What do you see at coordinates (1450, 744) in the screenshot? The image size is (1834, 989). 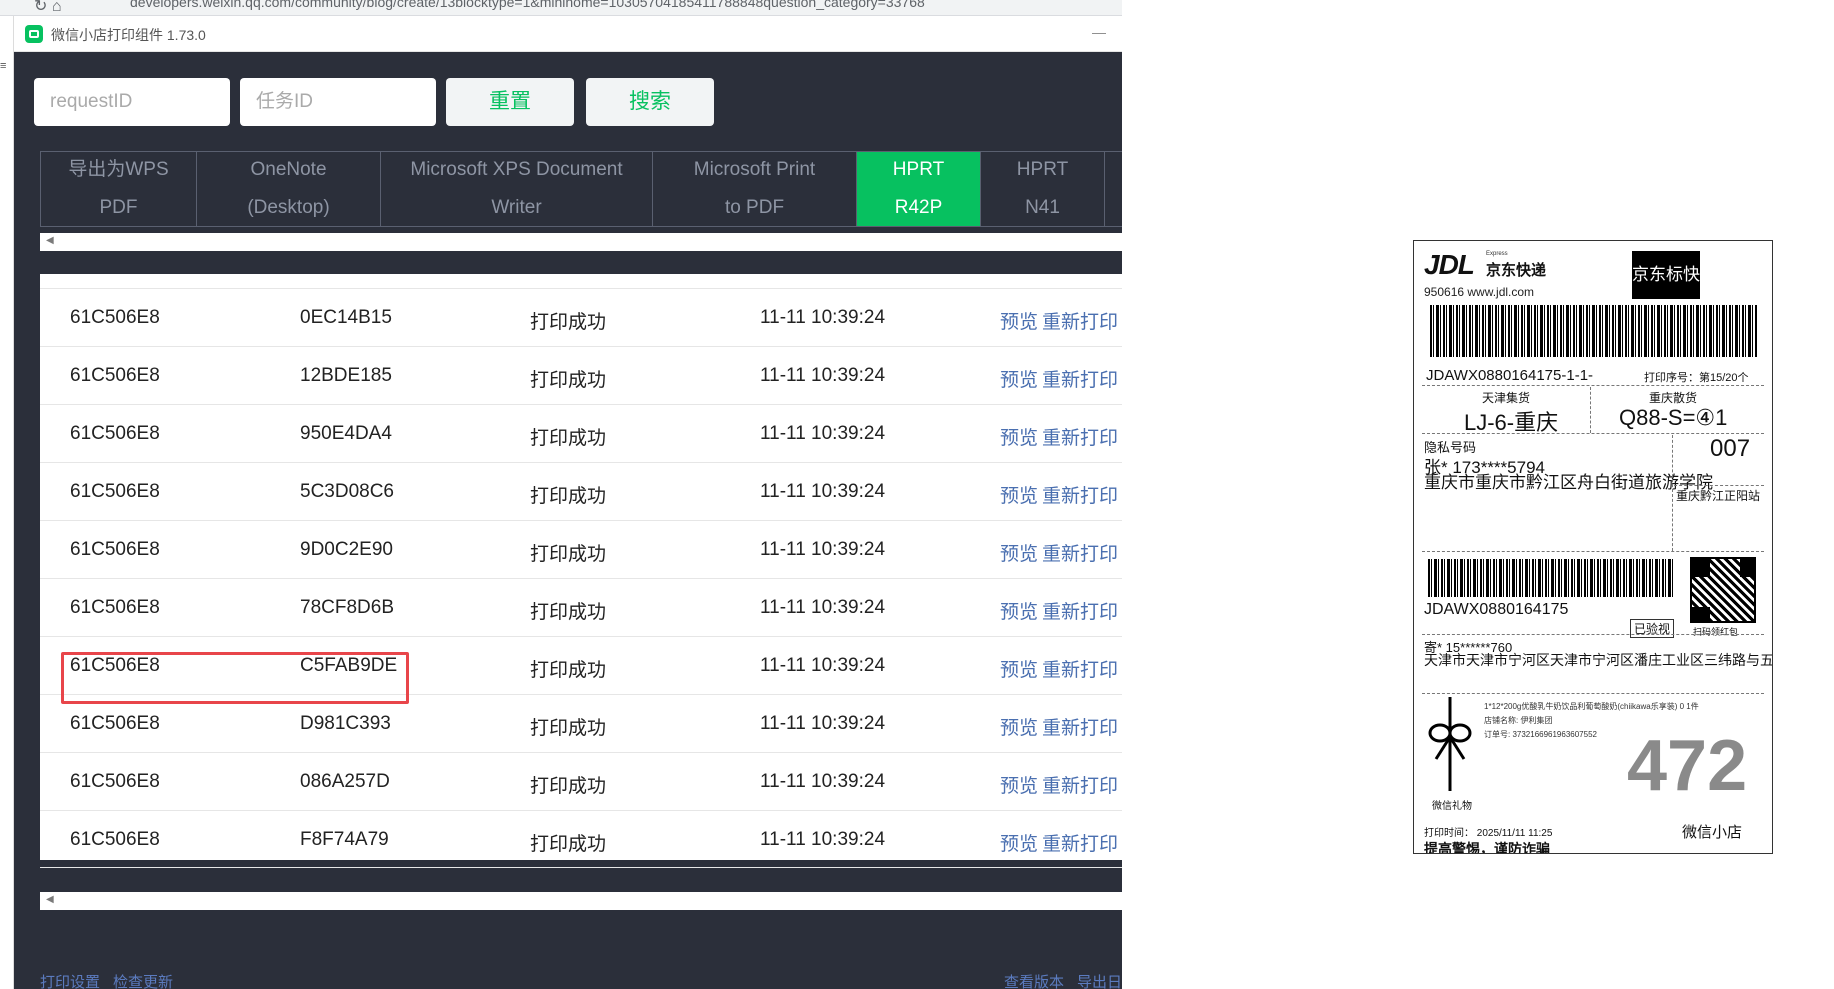 I see `gift-bow-icon` at bounding box center [1450, 744].